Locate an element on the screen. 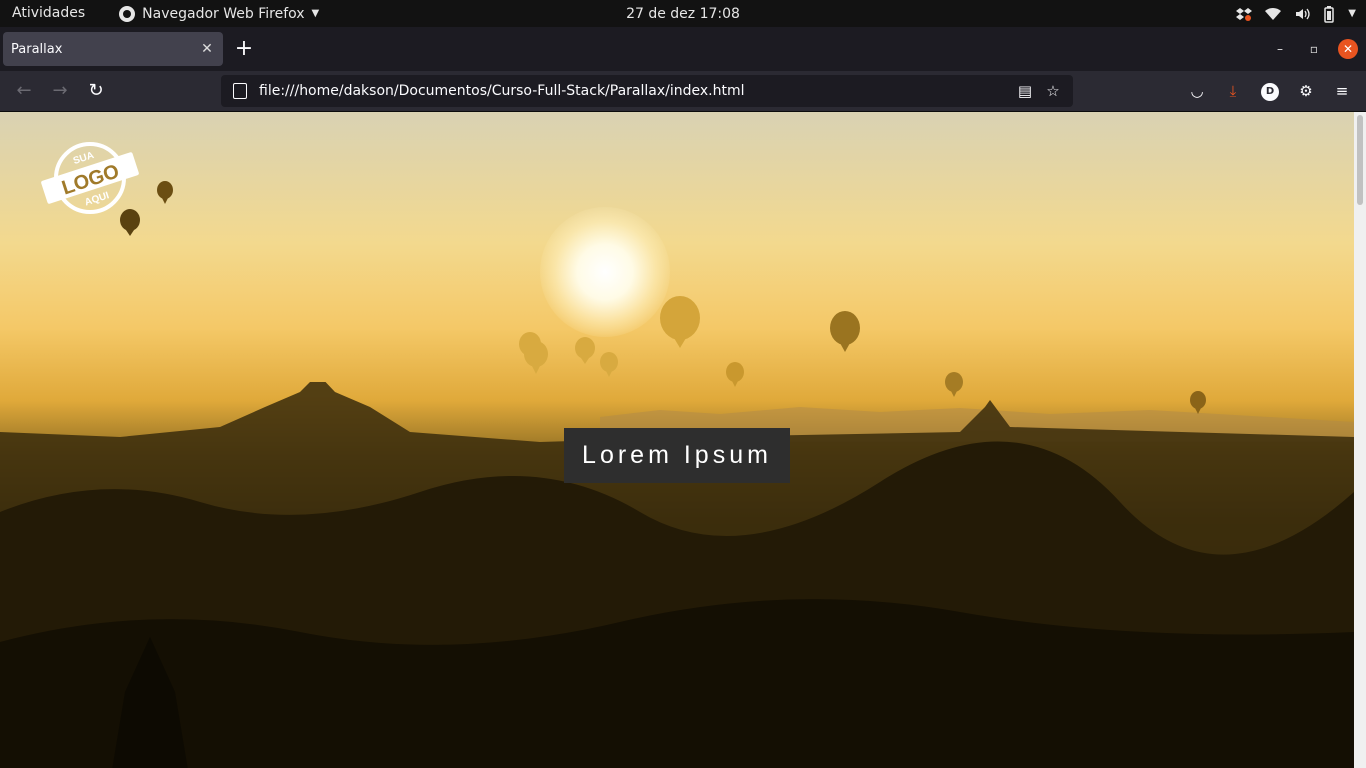  system-menu-chevron-icon: ▼ is located at coordinates (1352, 13).